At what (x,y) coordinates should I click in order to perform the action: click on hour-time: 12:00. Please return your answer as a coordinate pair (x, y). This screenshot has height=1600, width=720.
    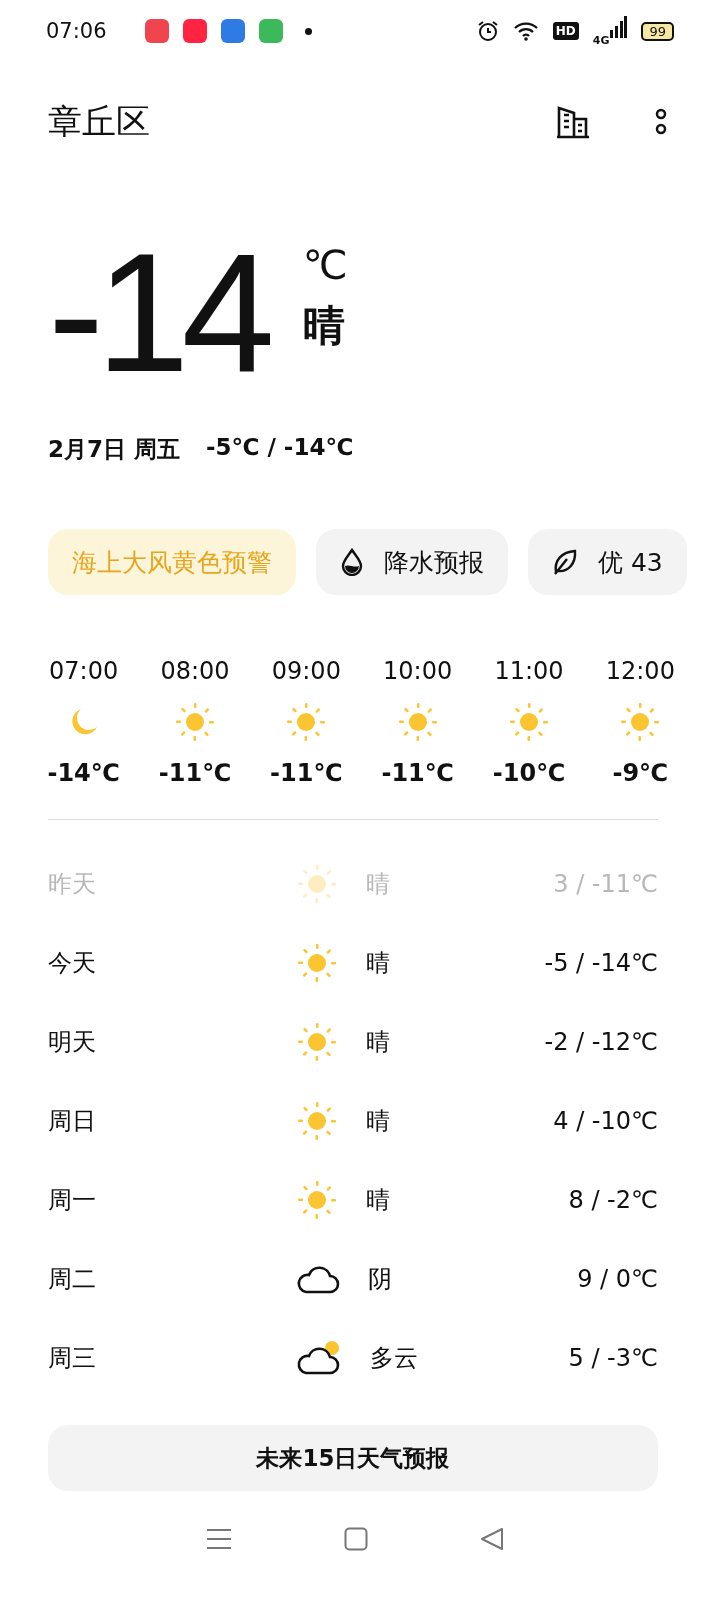
    Looking at the image, I should click on (640, 671).